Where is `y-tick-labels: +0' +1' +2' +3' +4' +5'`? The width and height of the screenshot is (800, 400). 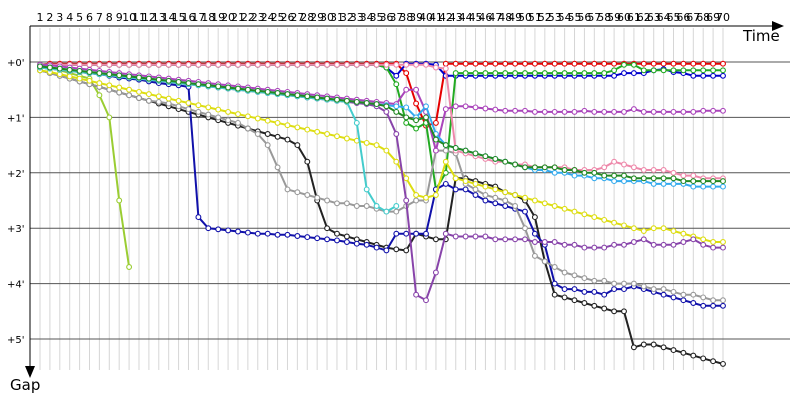 y-tick-labels: +0' +1' +2' +3' +4' +5' is located at coordinates (16, 202).